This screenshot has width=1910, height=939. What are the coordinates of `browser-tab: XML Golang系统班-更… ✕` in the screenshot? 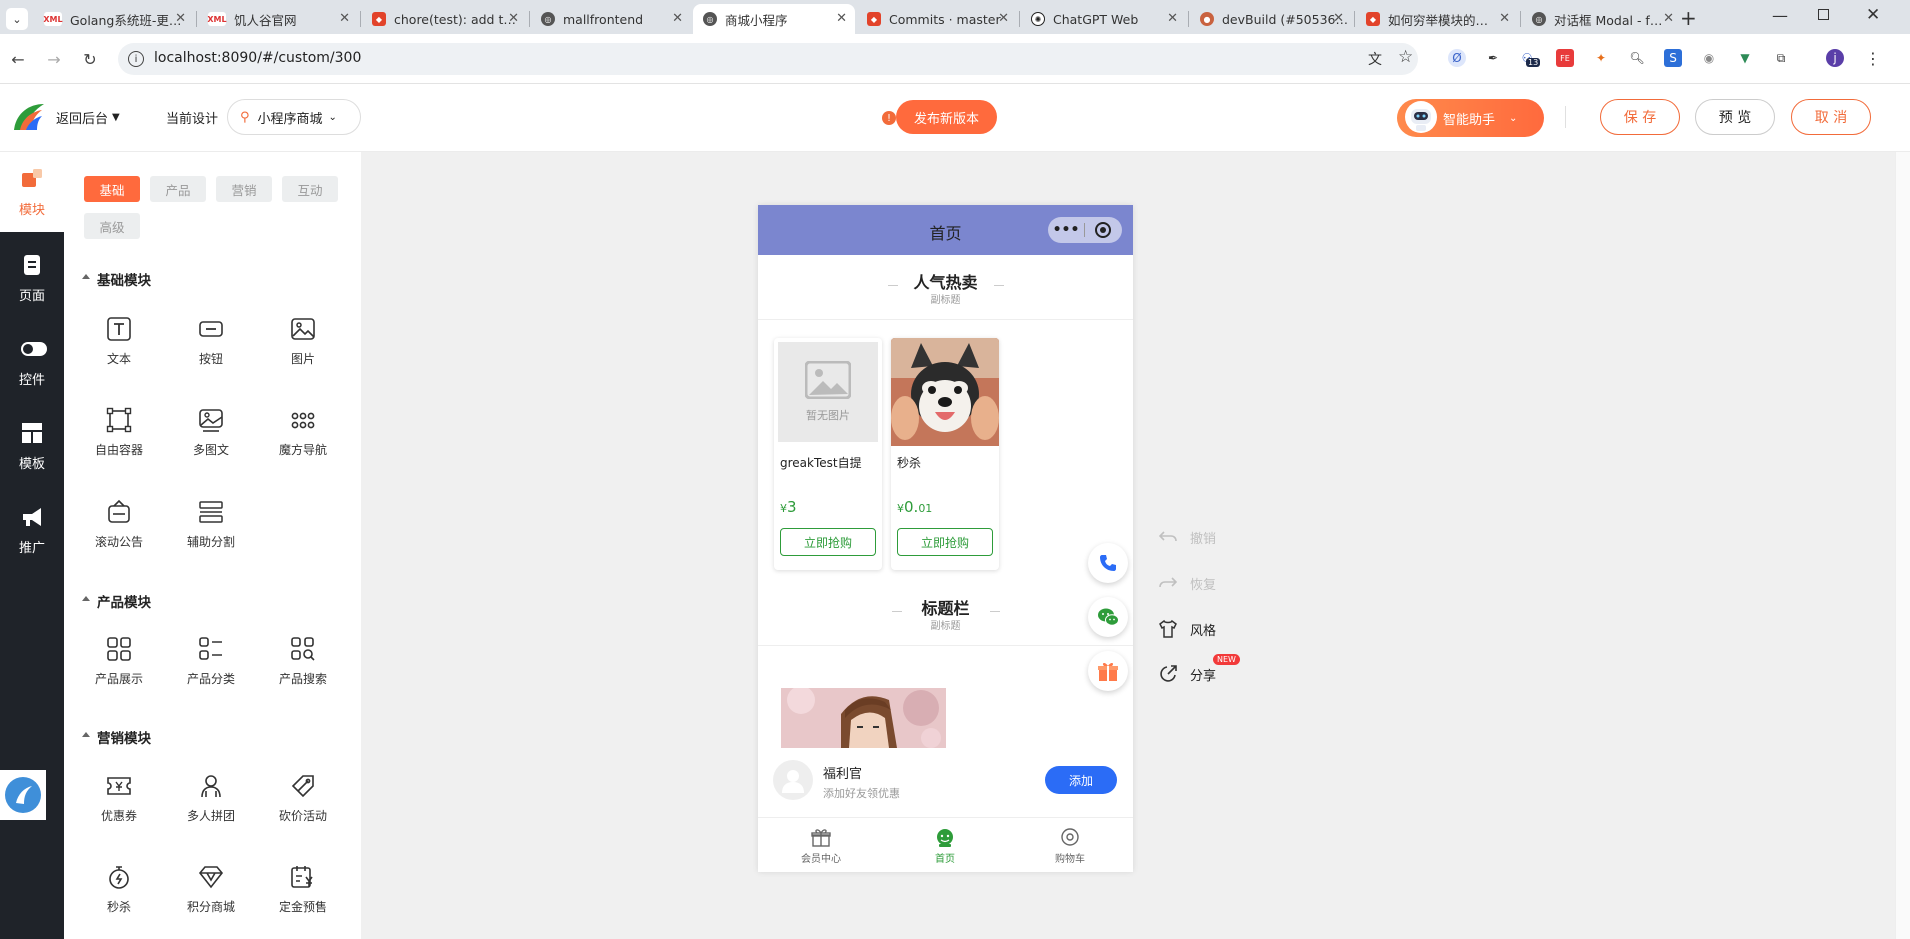 It's located at (114, 19).